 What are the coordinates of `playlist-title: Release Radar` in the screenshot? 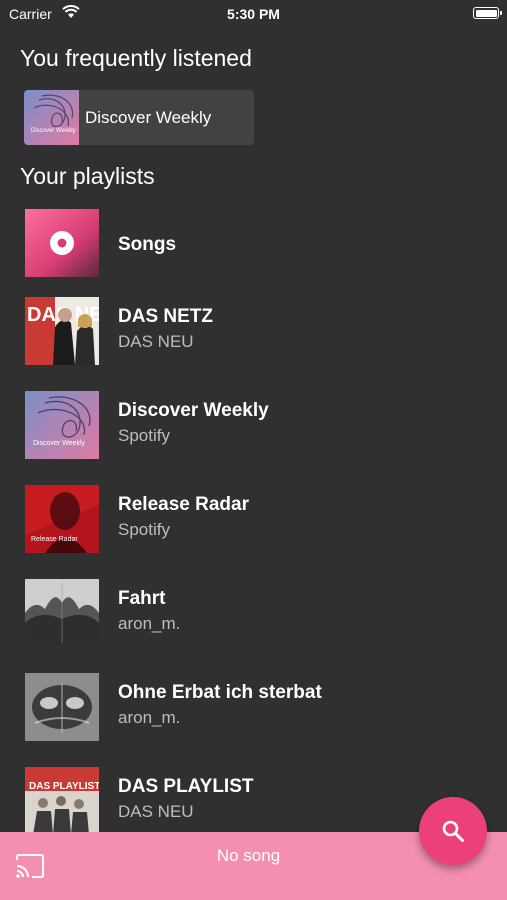 It's located at (183, 504).